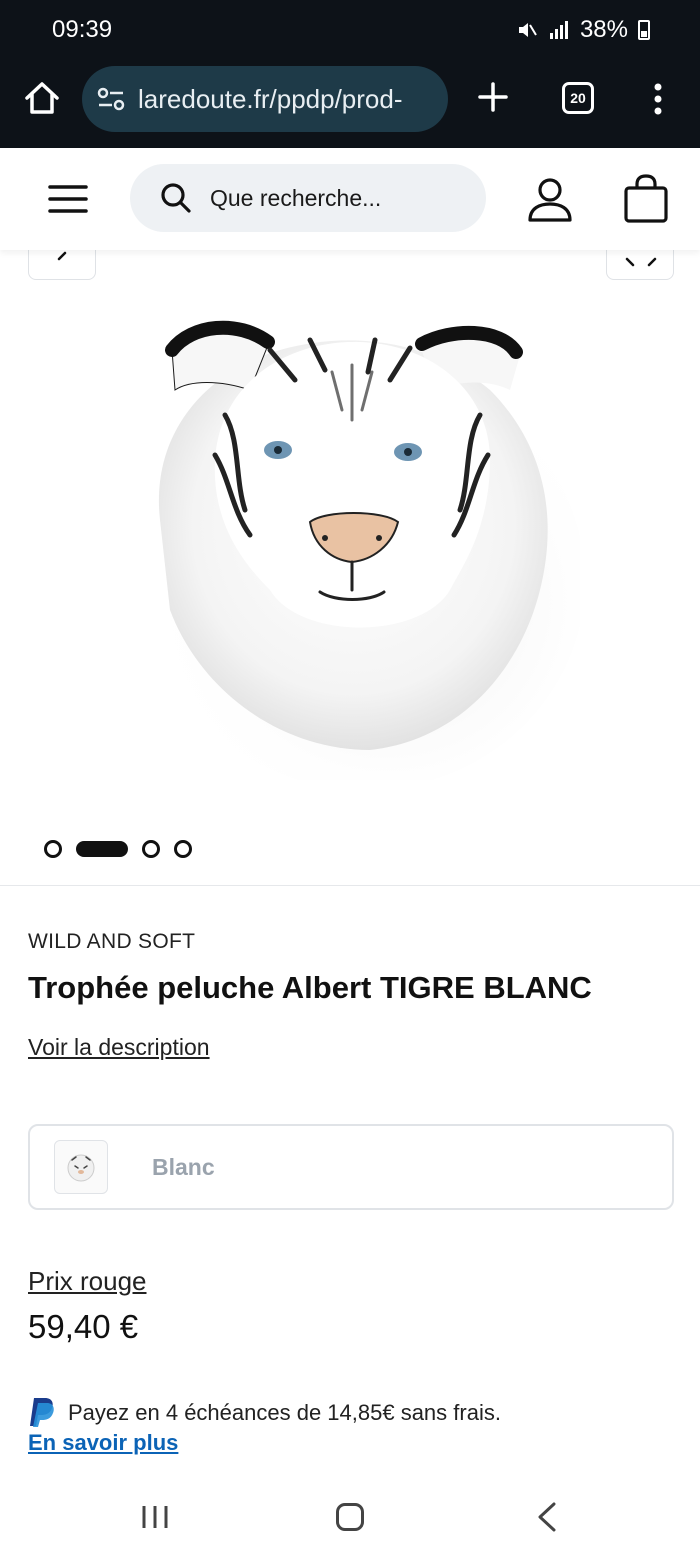 The image size is (700, 1556). What do you see at coordinates (644, 30) in the screenshot?
I see `battery-icon` at bounding box center [644, 30].